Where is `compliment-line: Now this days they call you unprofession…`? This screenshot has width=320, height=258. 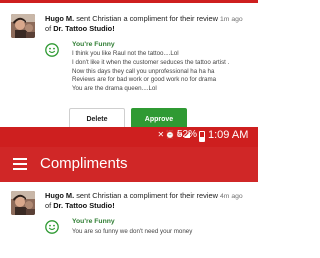 compliment-line: Now this days they call you unprofession… is located at coordinates (143, 71).